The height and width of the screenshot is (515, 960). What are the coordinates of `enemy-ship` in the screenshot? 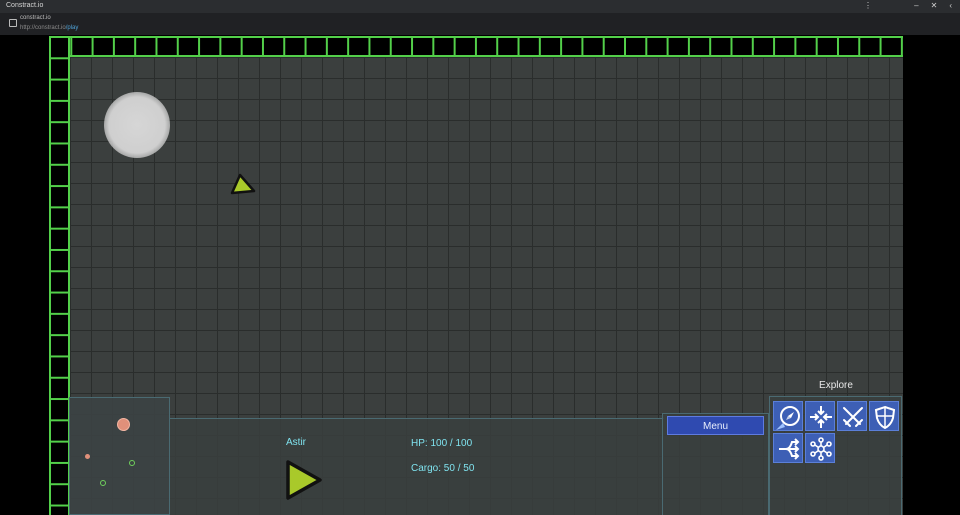 It's located at (243, 185).